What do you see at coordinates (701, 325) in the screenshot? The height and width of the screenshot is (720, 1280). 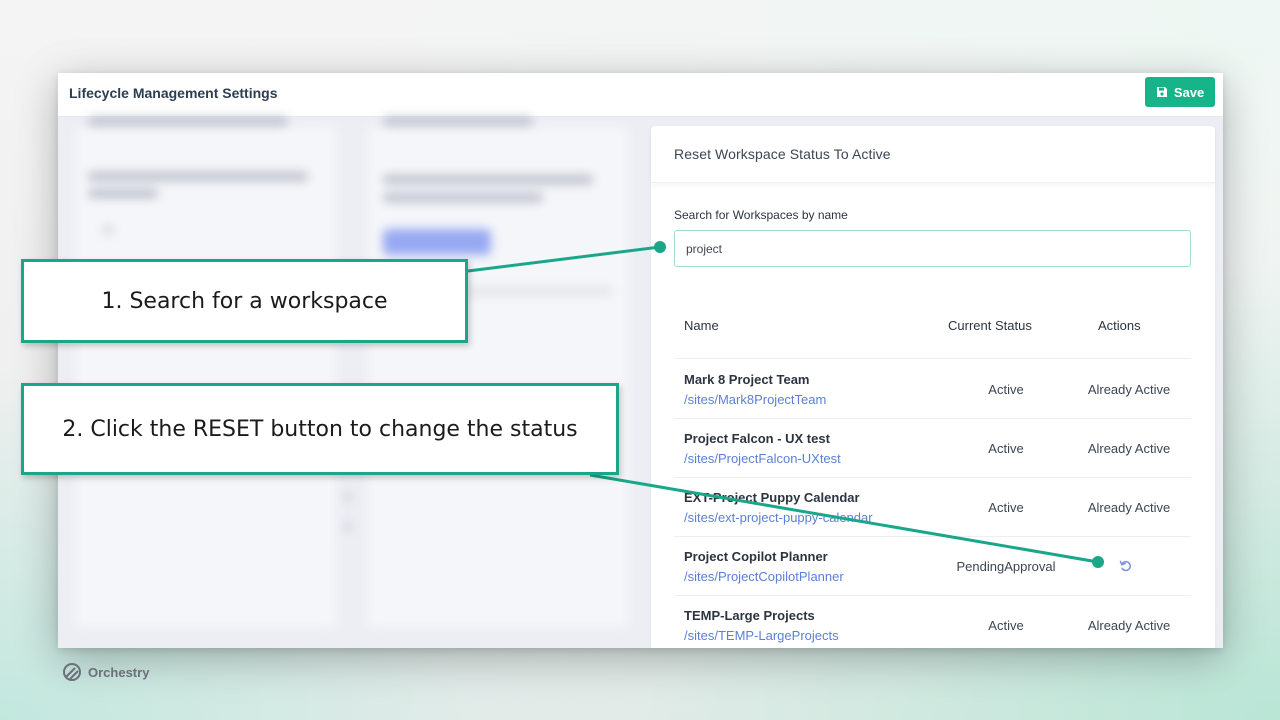 I see `column-header-name: Name` at bounding box center [701, 325].